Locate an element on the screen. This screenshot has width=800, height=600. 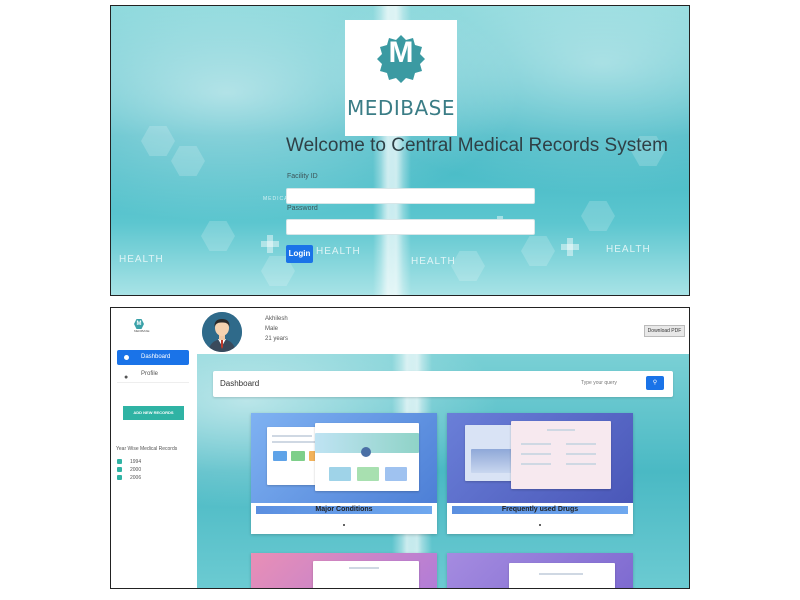
sidebar-item-dashboard: Dashboard is located at coordinates (153, 357).